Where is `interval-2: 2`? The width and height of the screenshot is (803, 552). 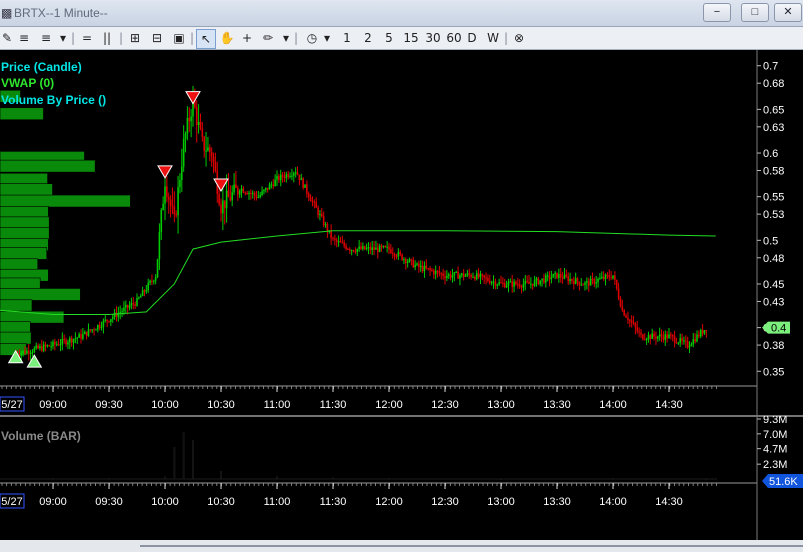
interval-2: 2 is located at coordinates (368, 38).